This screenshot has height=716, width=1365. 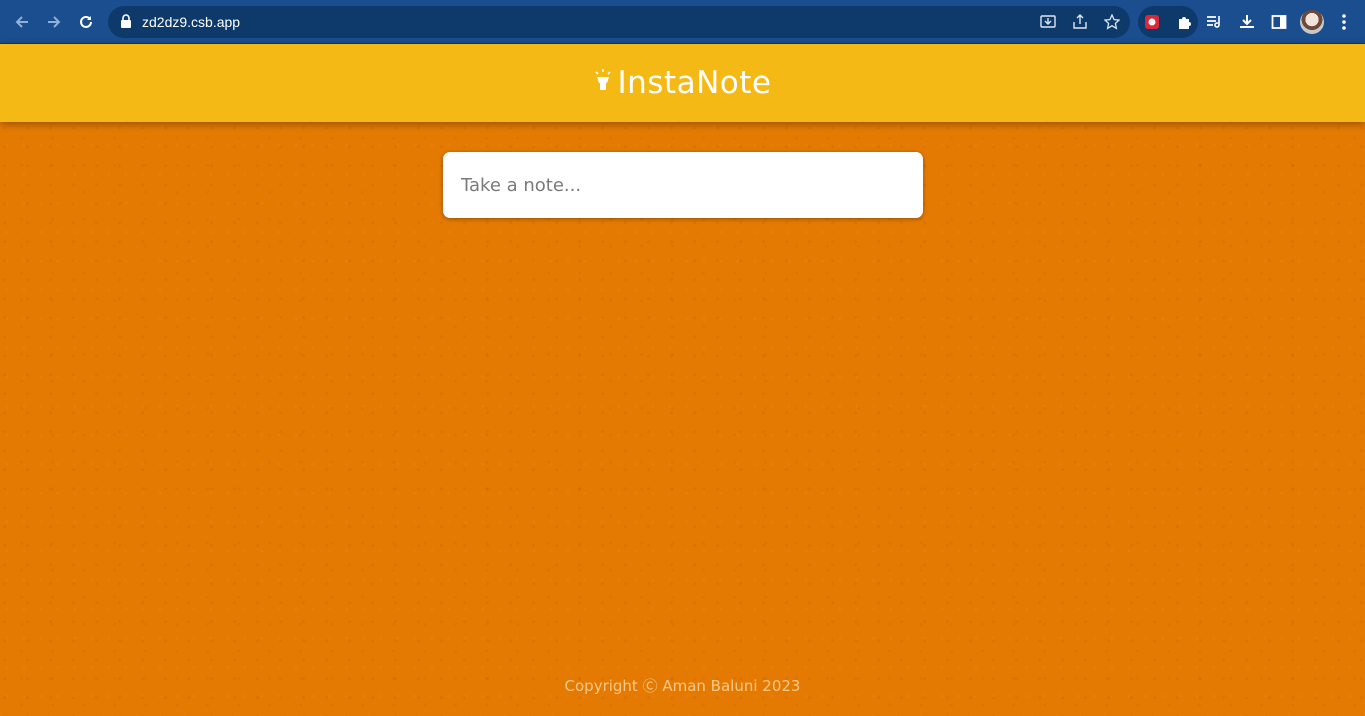 What do you see at coordinates (694, 83) in the screenshot?
I see `app-title: InstaNote` at bounding box center [694, 83].